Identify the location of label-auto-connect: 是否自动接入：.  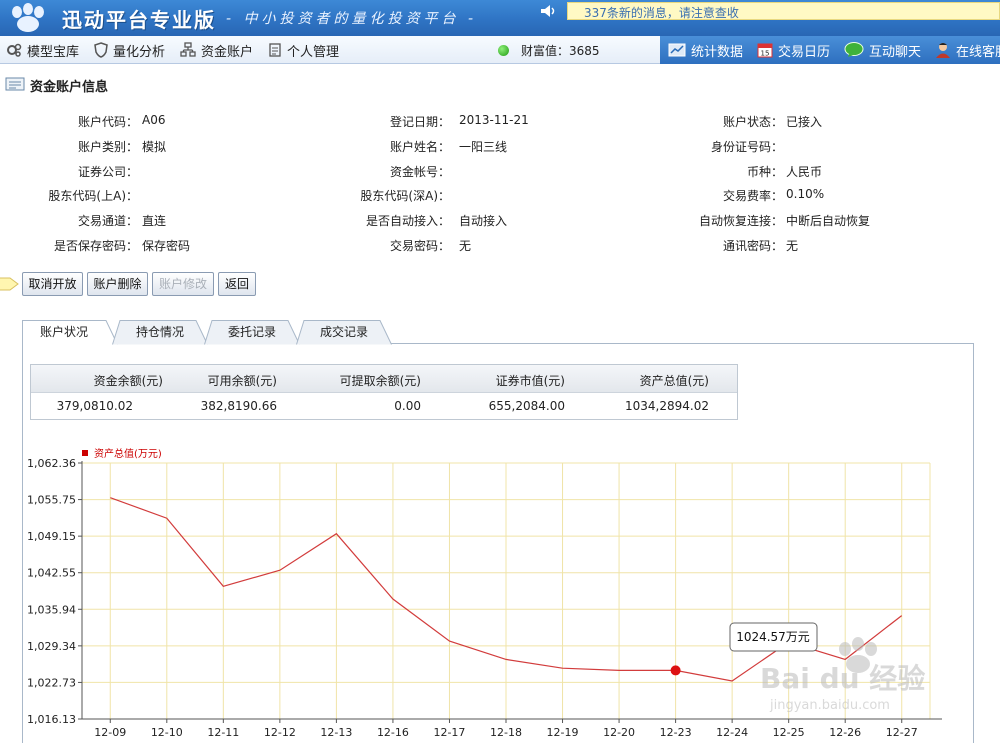
(407, 221).